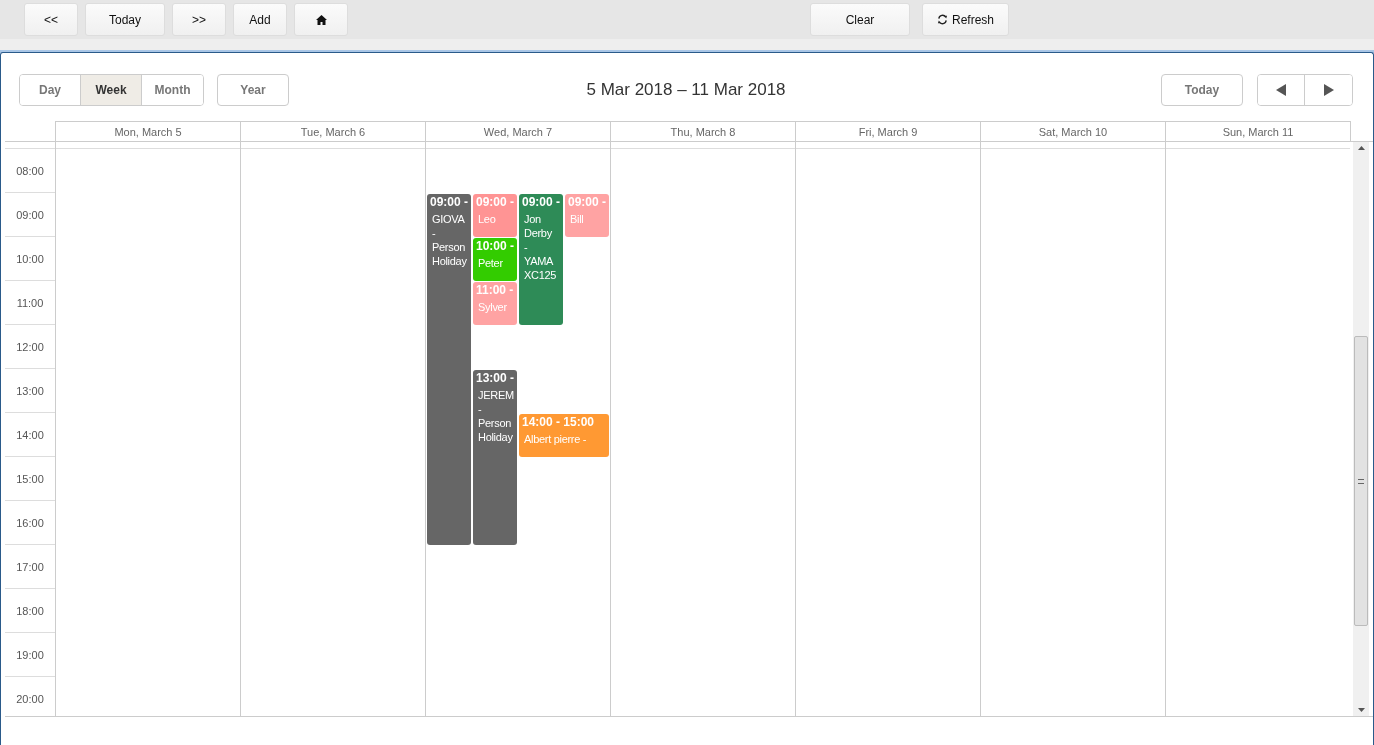 This screenshot has height=745, width=1374. What do you see at coordinates (495, 457) in the screenshot?
I see `calendar-event: 13:00 - JEREM - Person Holiday` at bounding box center [495, 457].